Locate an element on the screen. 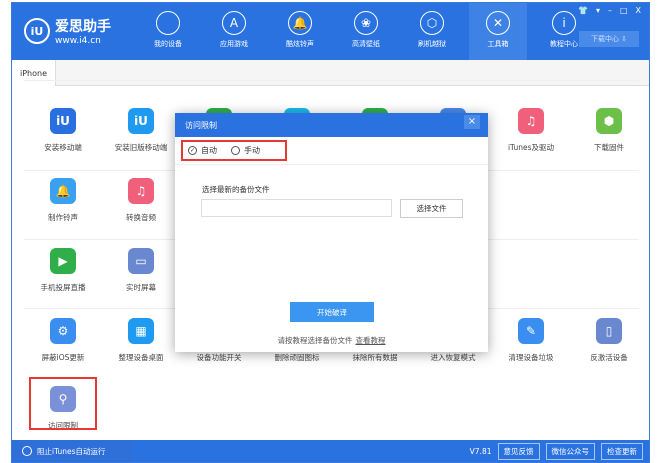  tool-item: ▦ 整理设备桌面 is located at coordinates (141, 340).